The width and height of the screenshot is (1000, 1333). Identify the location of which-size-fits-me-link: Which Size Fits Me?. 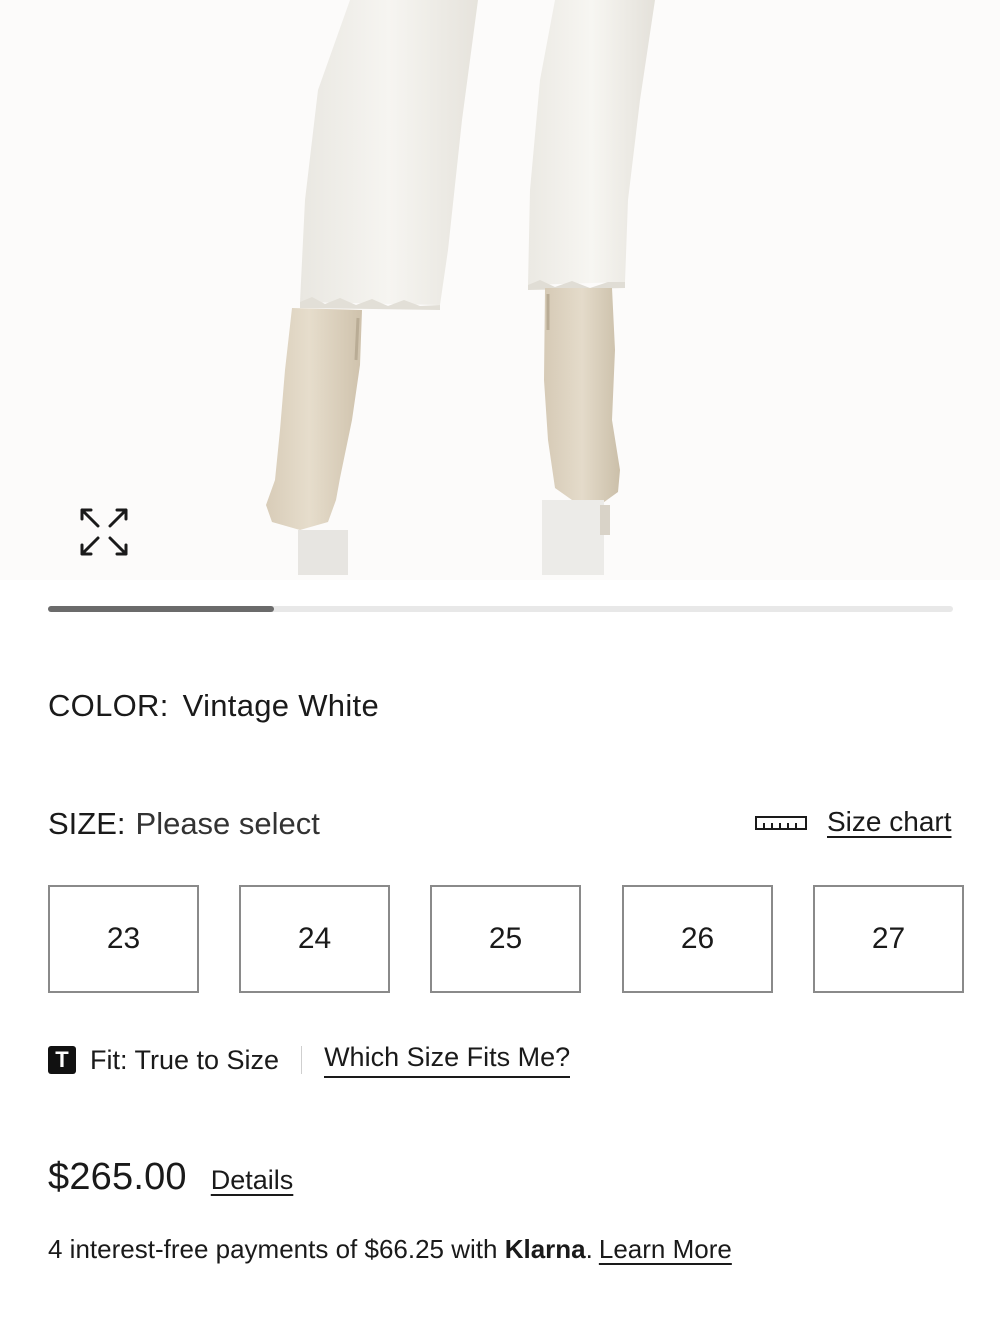
(447, 1060).